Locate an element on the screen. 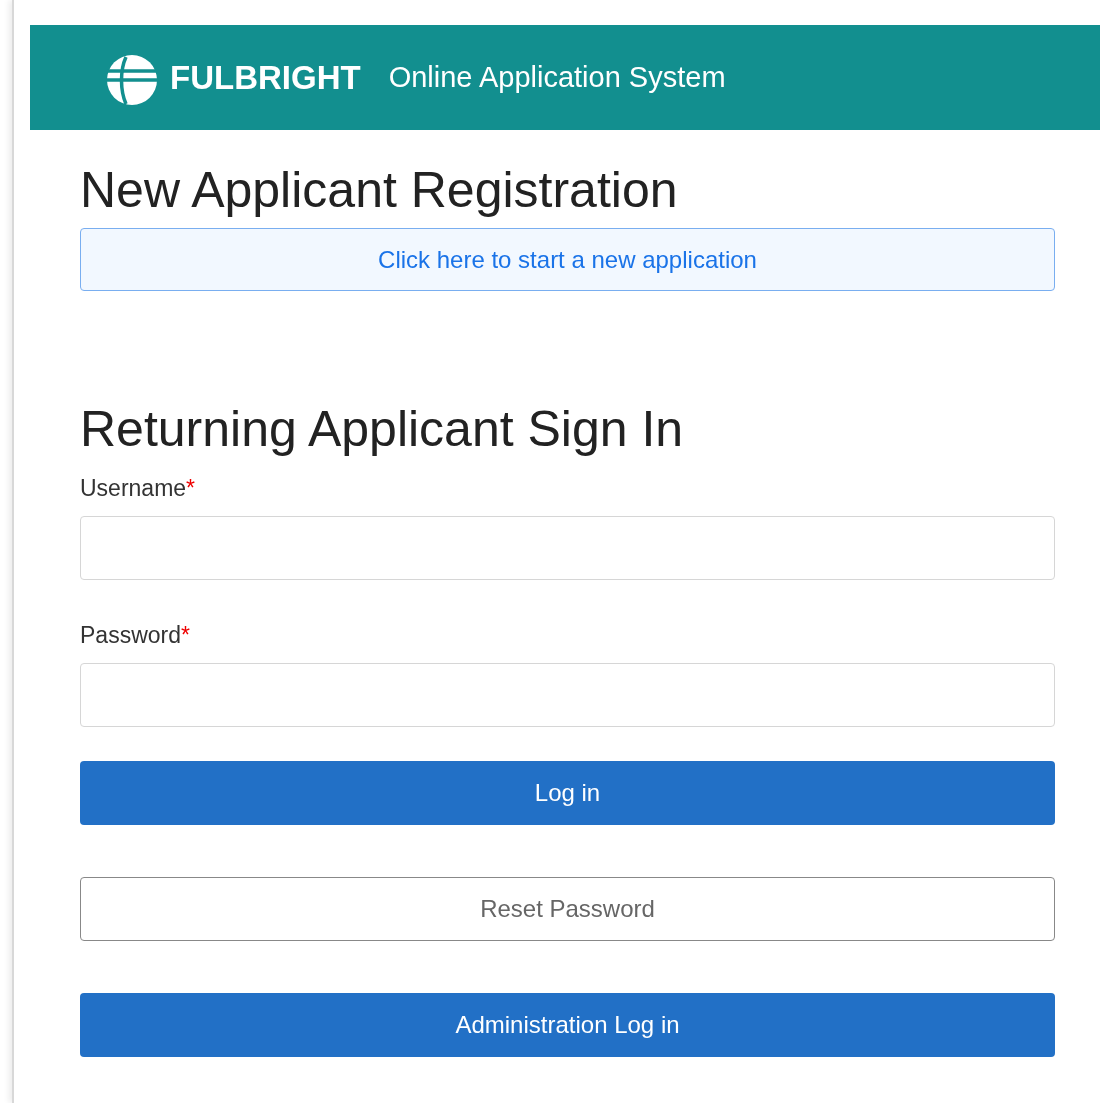  site-title: Online Application System is located at coordinates (557, 77).